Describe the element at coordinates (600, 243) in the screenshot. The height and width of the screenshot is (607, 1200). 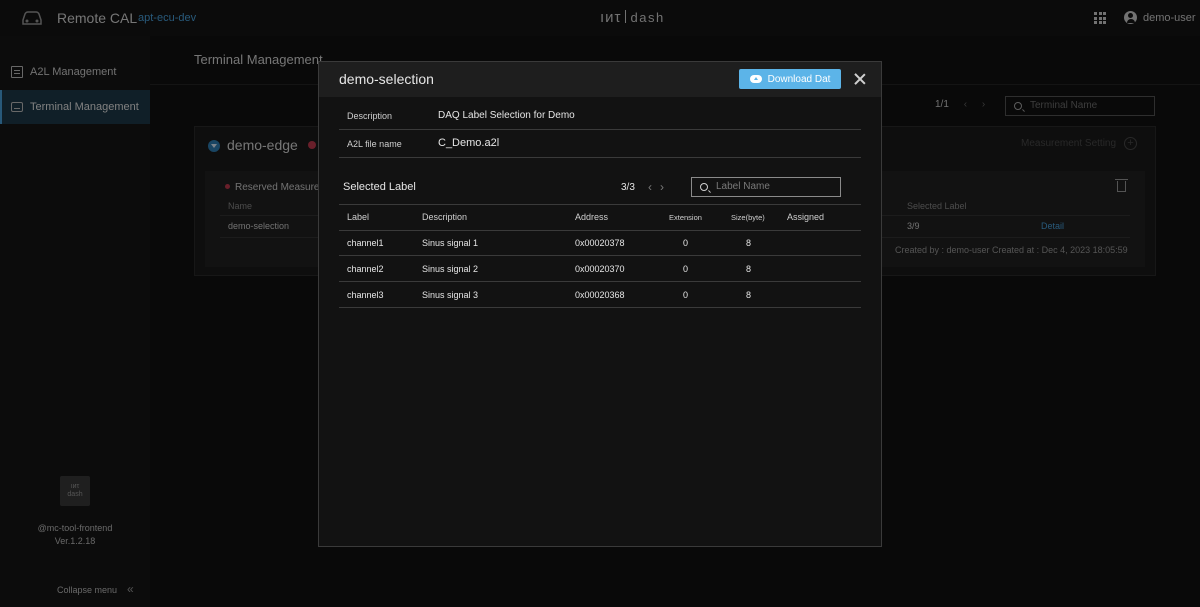
I see `row-address: 0x00020378` at that location.